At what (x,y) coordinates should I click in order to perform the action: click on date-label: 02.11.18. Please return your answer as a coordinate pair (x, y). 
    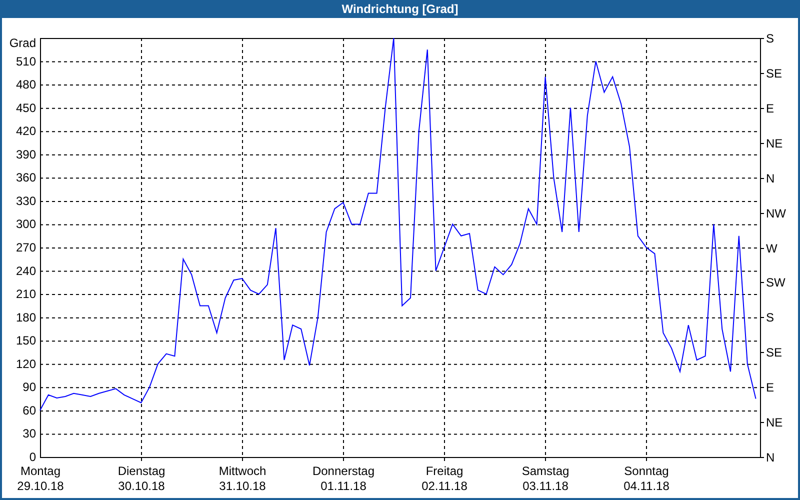
    Looking at the image, I should click on (445, 486).